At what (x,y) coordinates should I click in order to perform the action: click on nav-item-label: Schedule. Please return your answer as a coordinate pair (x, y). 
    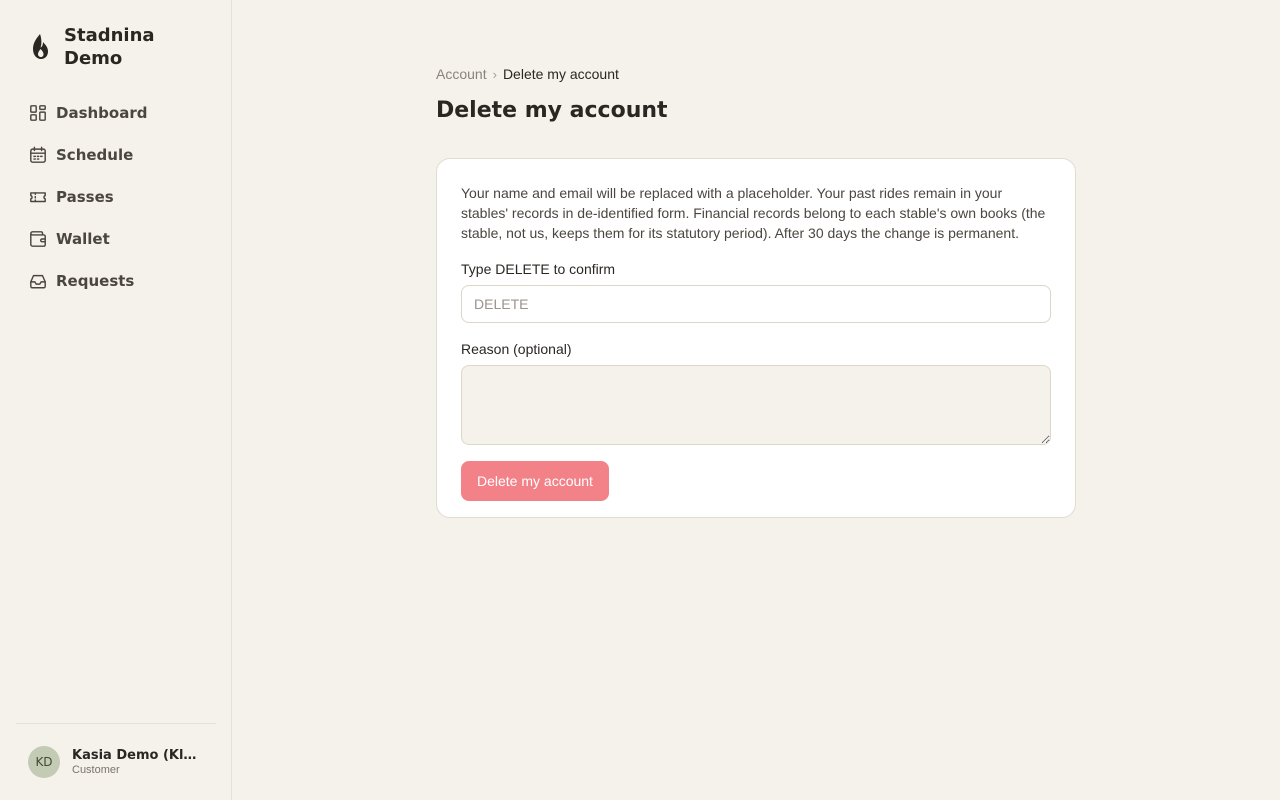
    Looking at the image, I should click on (95, 155).